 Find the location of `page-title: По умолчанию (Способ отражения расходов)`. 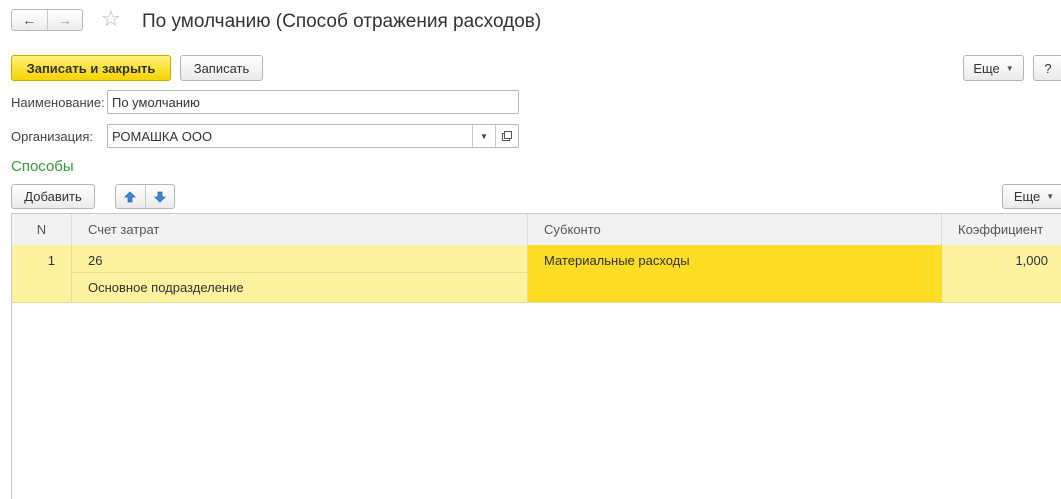

page-title: По умолчанию (Способ отражения расходов) is located at coordinates (342, 21).